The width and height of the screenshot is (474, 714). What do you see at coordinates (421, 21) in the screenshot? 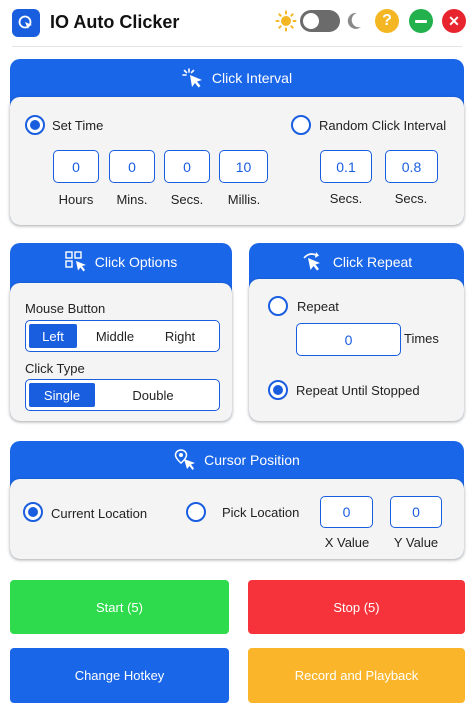
I see `minimize-icon` at bounding box center [421, 21].